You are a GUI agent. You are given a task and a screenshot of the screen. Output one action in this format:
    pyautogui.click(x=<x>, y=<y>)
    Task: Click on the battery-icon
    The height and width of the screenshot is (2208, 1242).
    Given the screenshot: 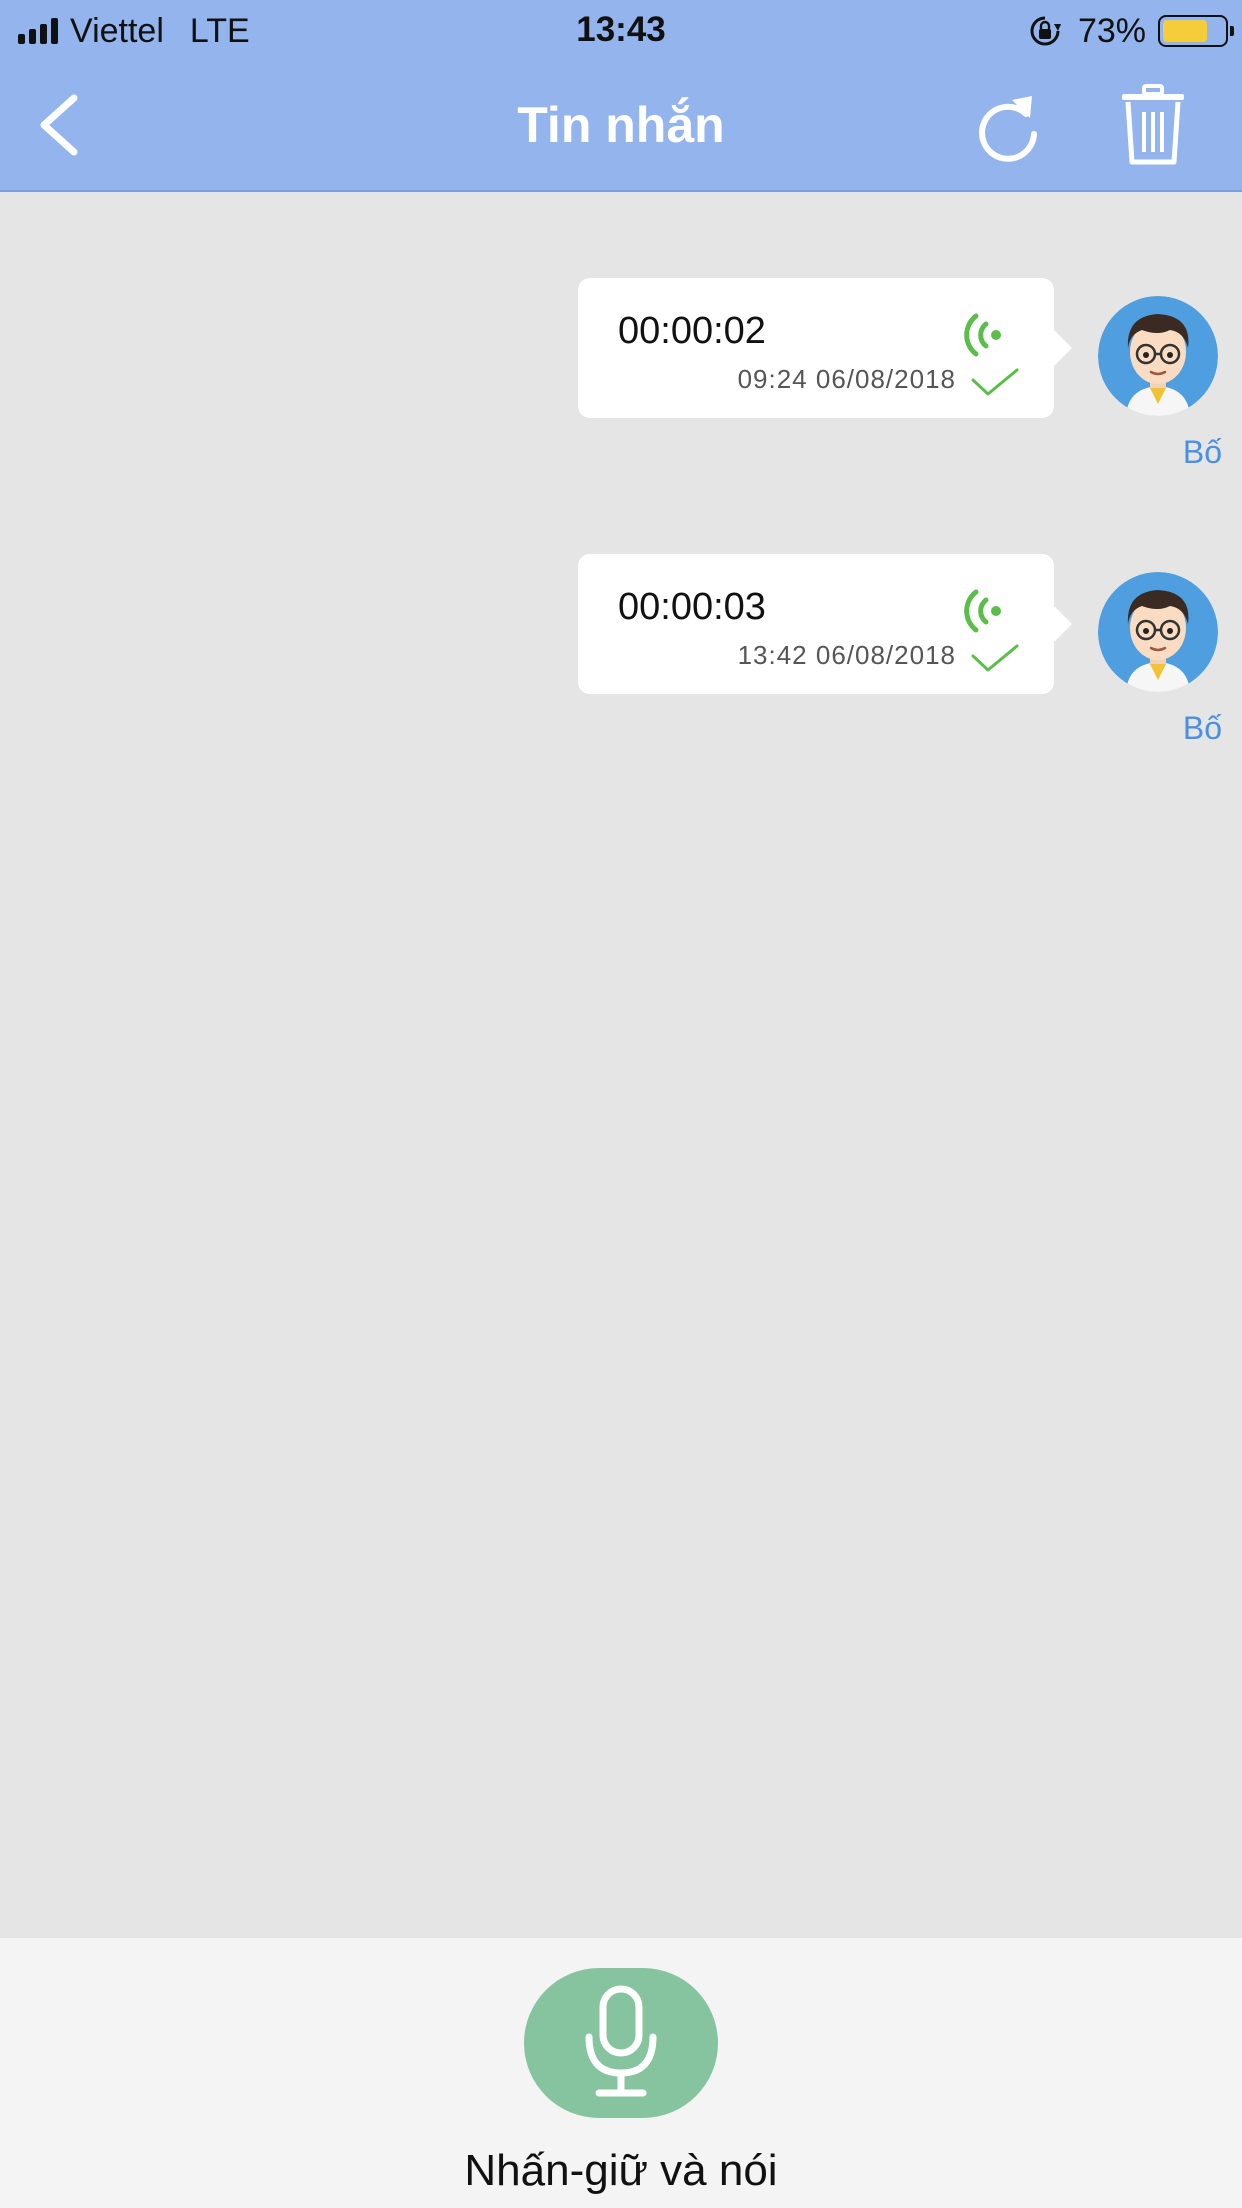 What is the action you would take?
    pyautogui.click(x=1196, y=31)
    